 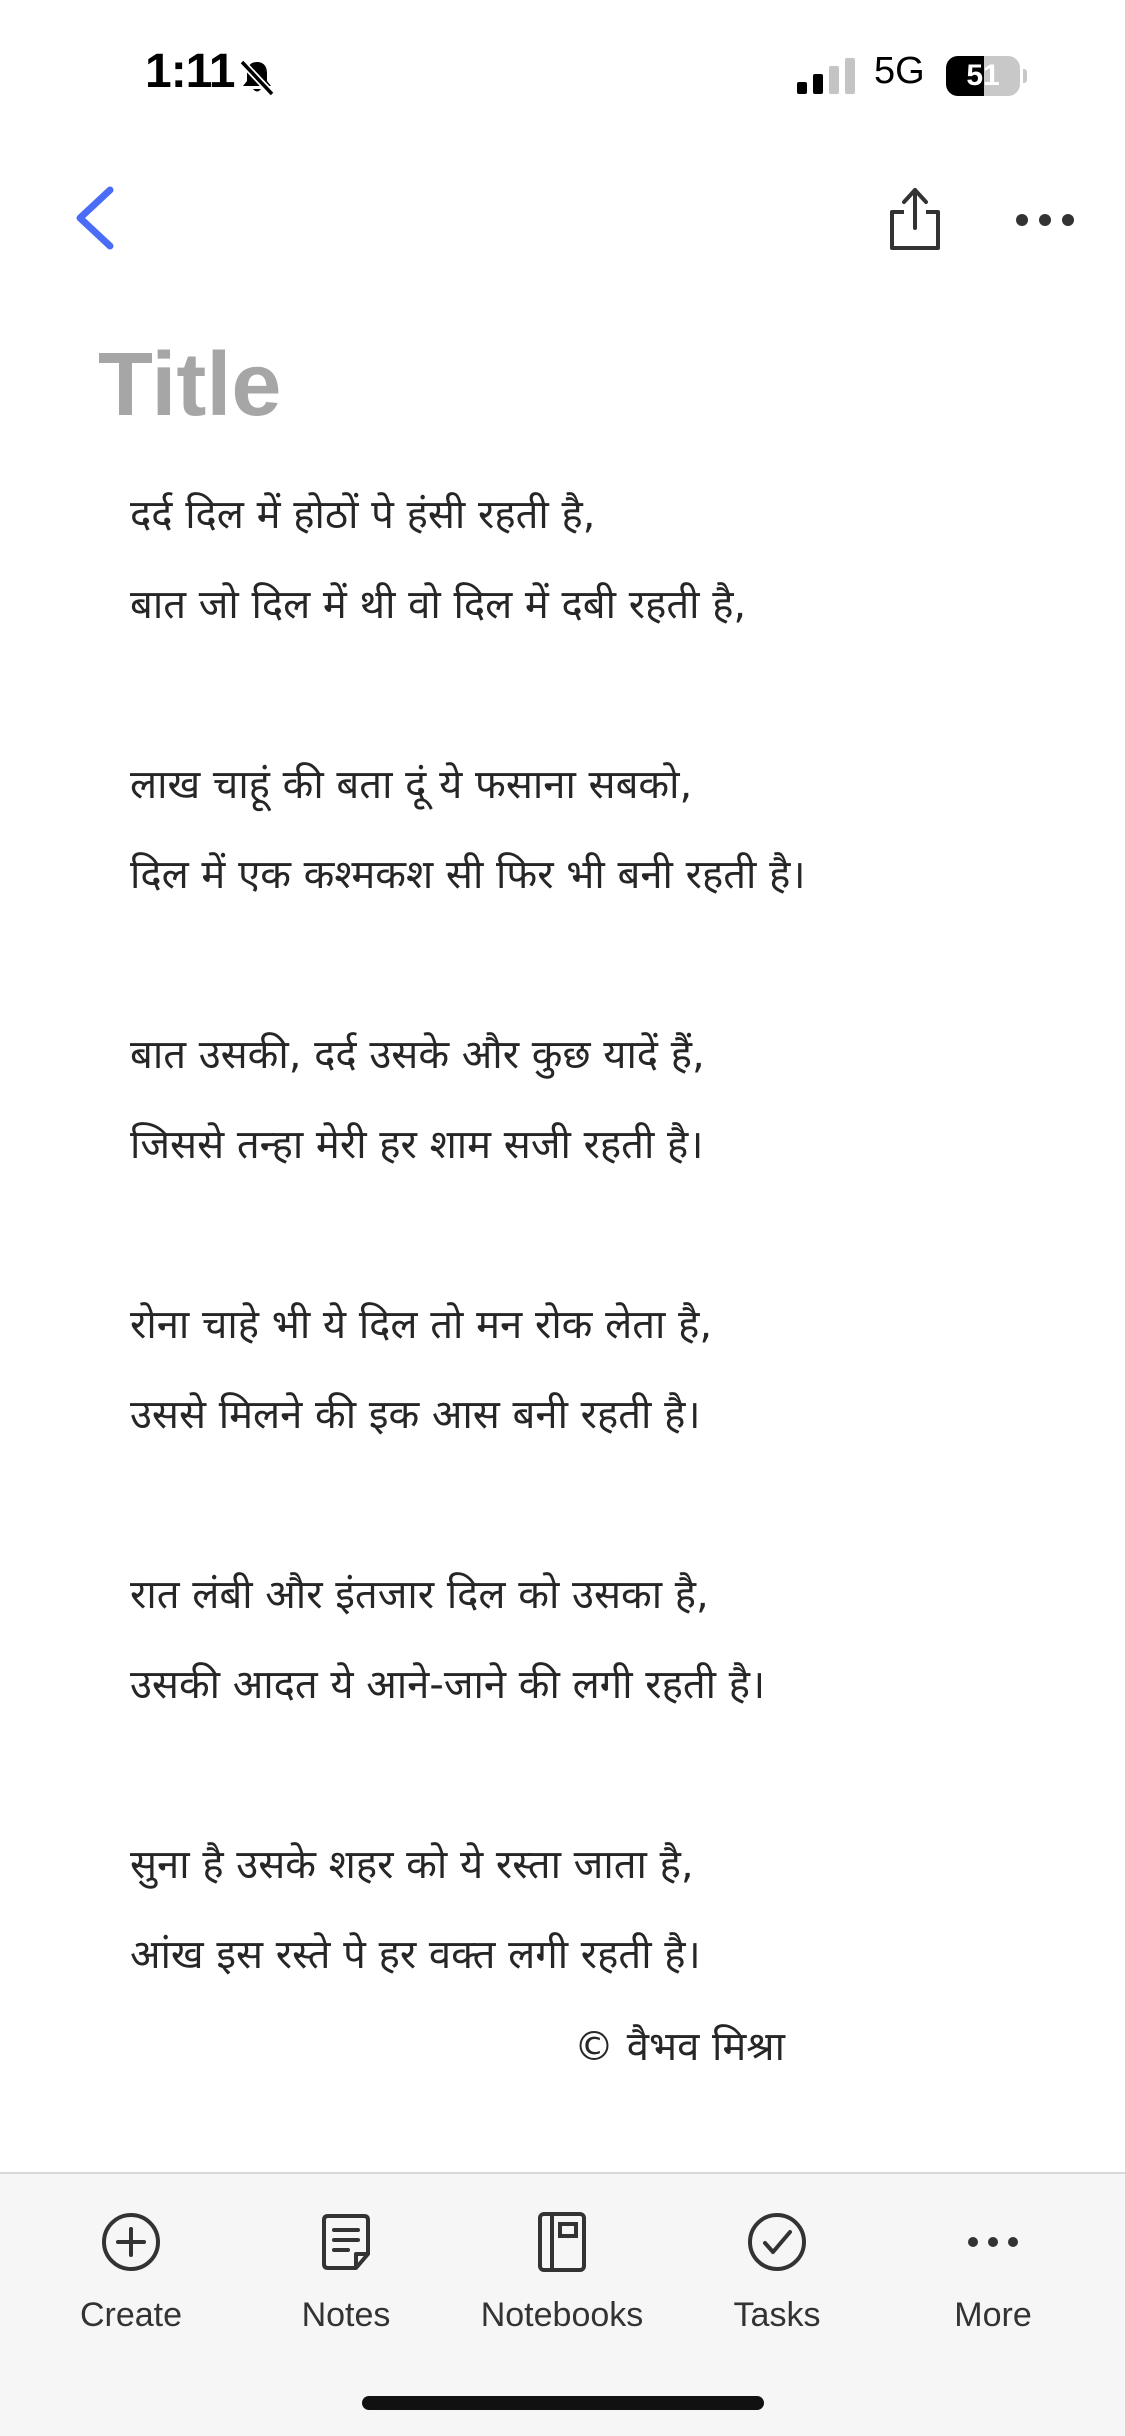 What do you see at coordinates (468, 875) in the screenshot?
I see `note-line: दिल में एक कश्मकश सी फिर भी बनी रहती है।` at bounding box center [468, 875].